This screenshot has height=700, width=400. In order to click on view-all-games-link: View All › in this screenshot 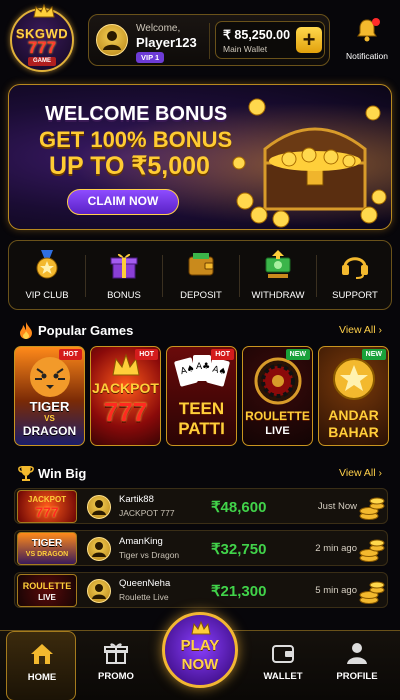, I will do `click(360, 330)`.